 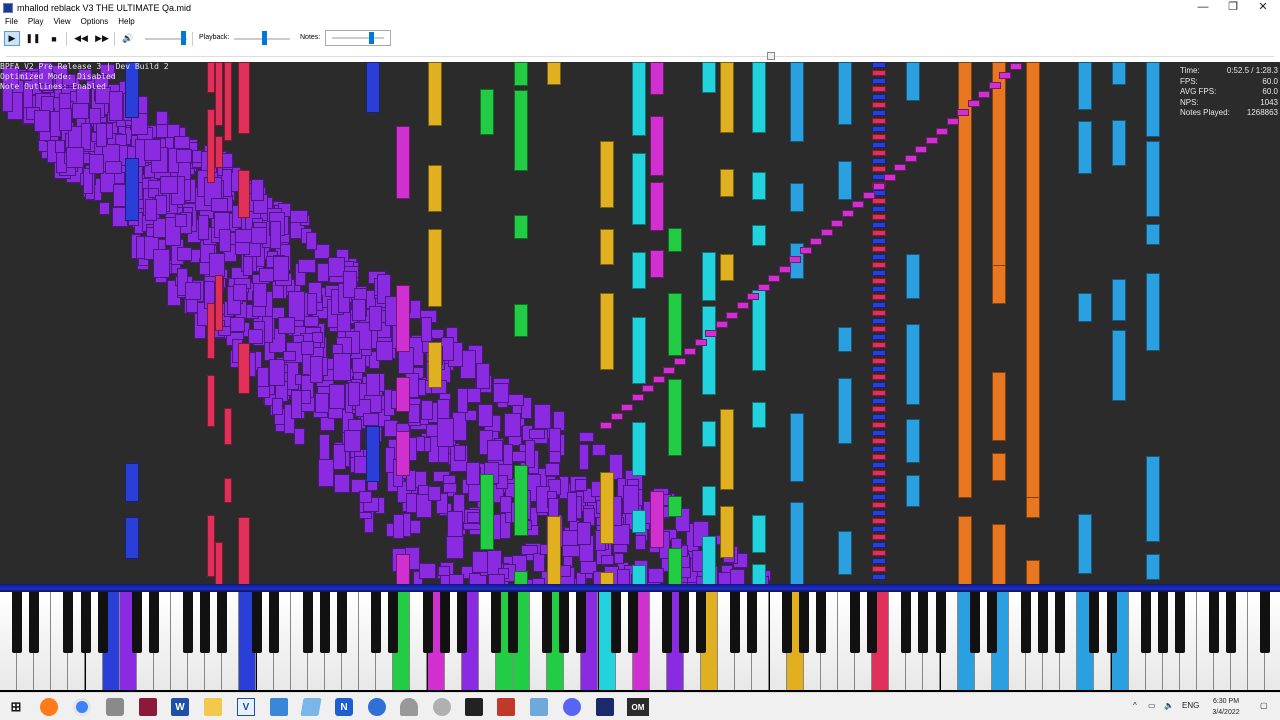 I want to click on word-icon: W, so click(x=180, y=707).